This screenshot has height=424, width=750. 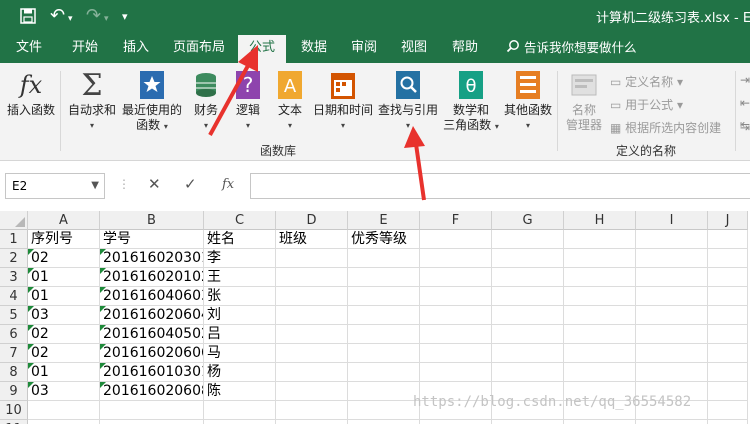 What do you see at coordinates (14, 277) in the screenshot?
I see `row-header-3: 3` at bounding box center [14, 277].